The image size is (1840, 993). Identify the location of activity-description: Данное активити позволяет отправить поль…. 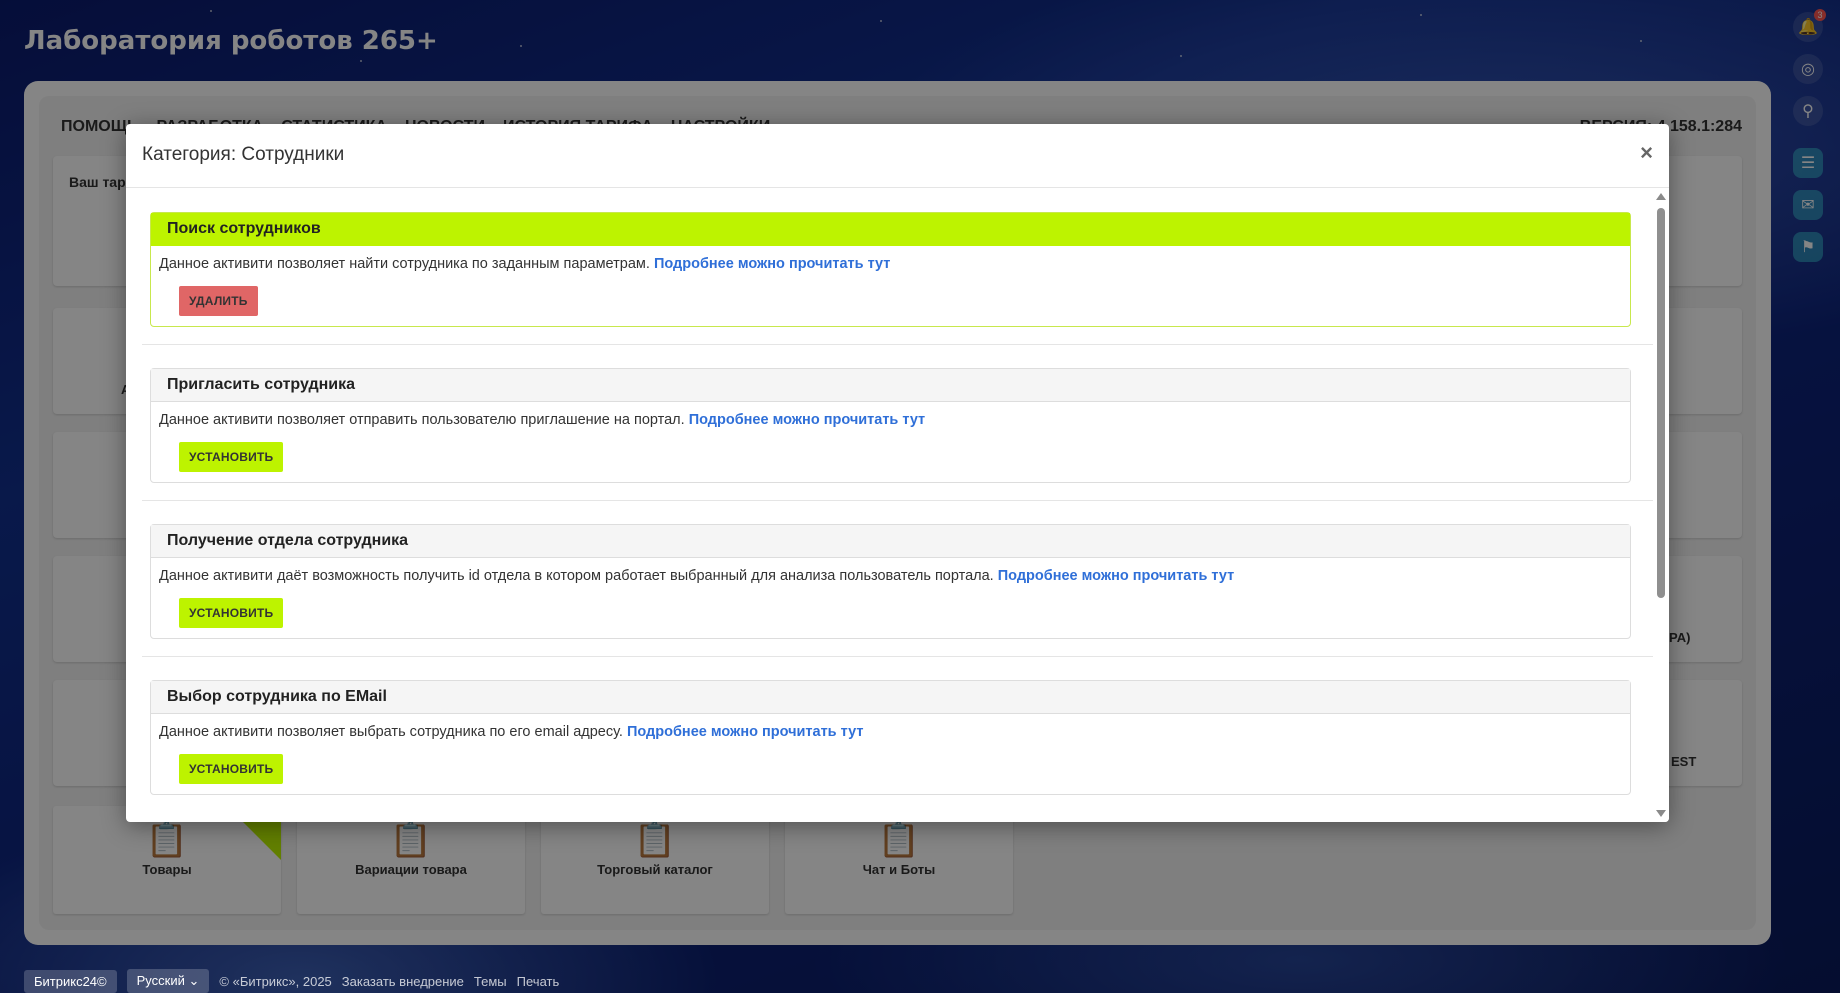
(890, 415).